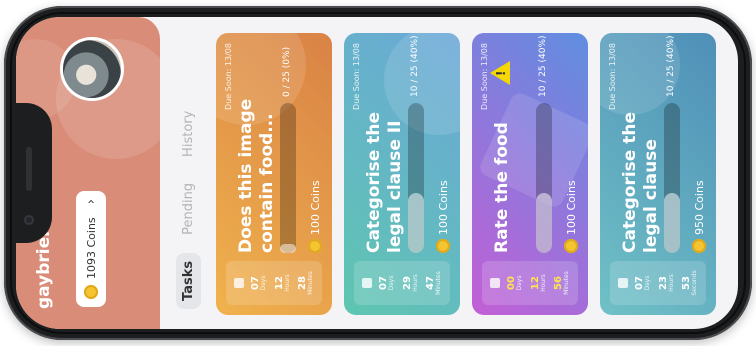 This screenshot has width=756, height=346. Describe the element at coordinates (500, 73) in the screenshot. I see `warning-icon` at that location.